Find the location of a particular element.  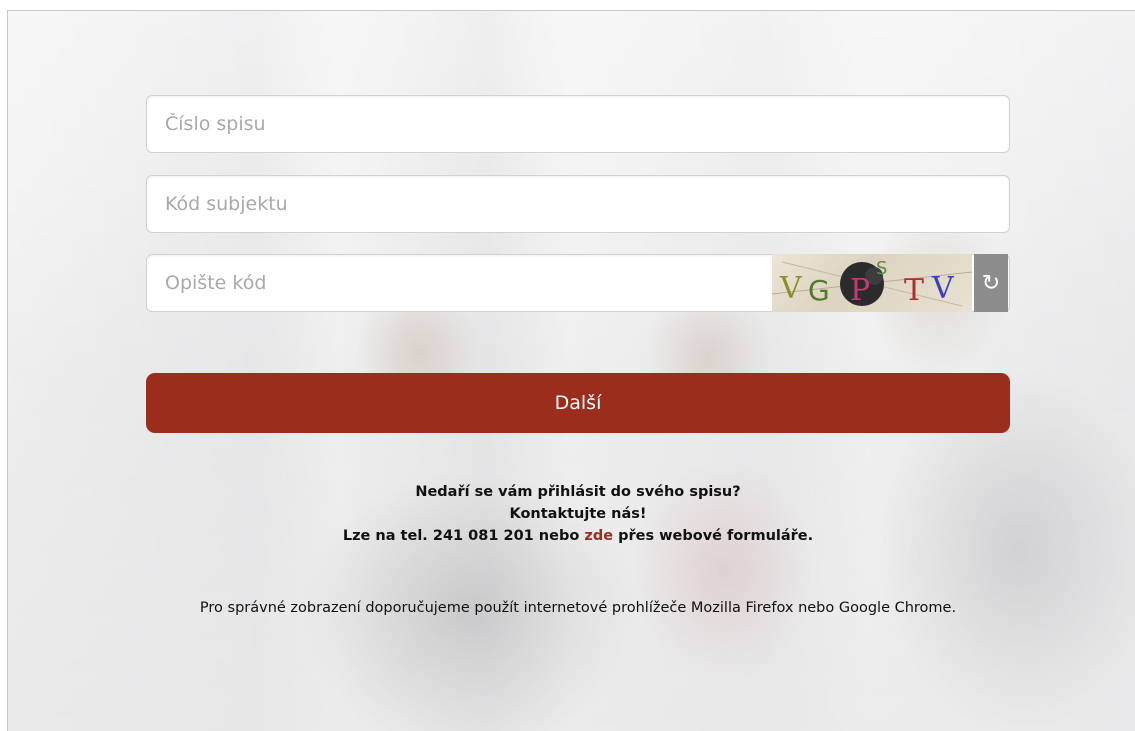

refresh-captcha-button: ↻ is located at coordinates (991, 283).